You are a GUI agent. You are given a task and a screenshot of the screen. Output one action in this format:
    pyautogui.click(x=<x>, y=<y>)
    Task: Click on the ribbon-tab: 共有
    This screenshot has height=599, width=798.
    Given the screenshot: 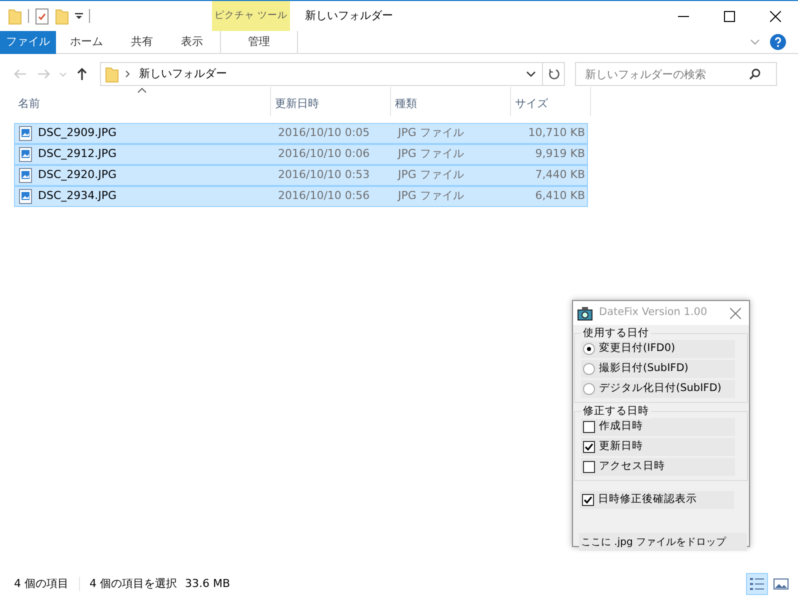 What is the action you would take?
    pyautogui.click(x=142, y=42)
    